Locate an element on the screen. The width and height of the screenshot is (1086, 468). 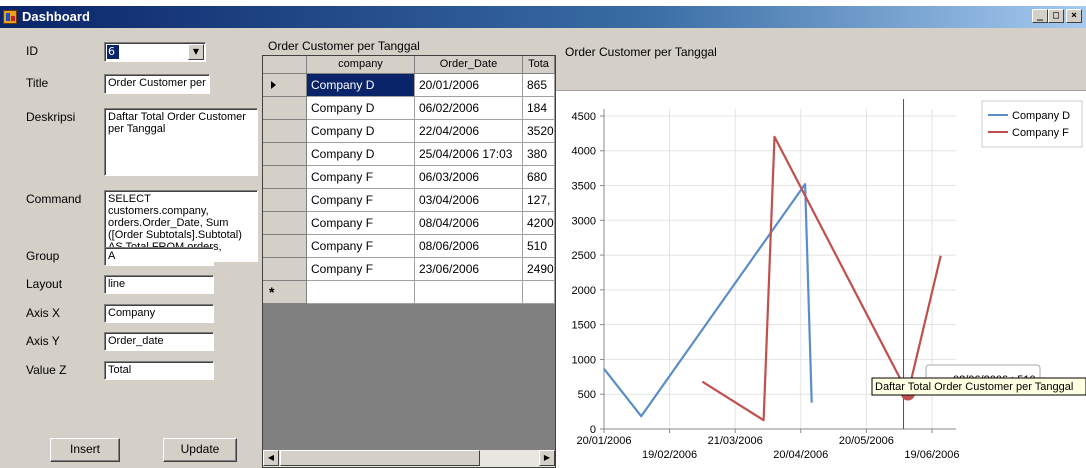
cell-order-date: 06/02/2006 is located at coordinates (469, 108).